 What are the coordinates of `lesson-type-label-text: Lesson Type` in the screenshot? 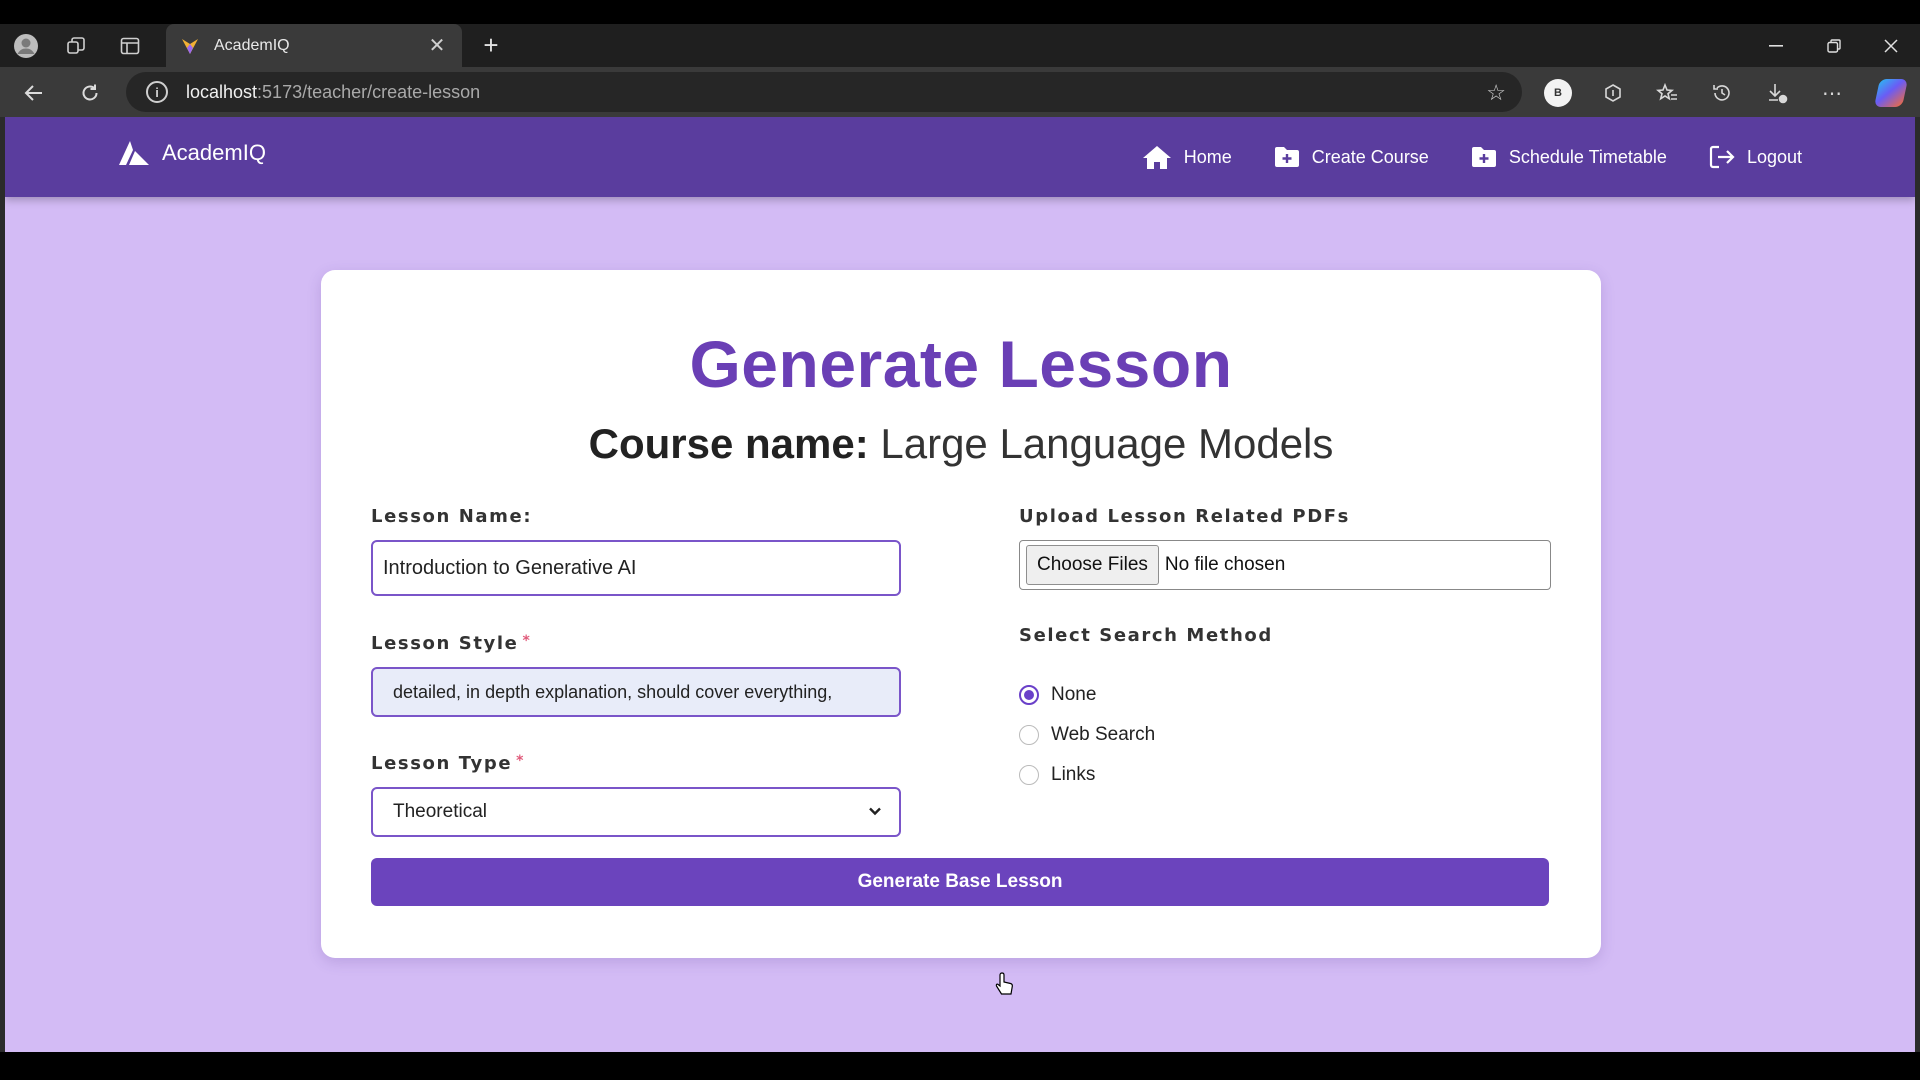 It's located at (442, 763).